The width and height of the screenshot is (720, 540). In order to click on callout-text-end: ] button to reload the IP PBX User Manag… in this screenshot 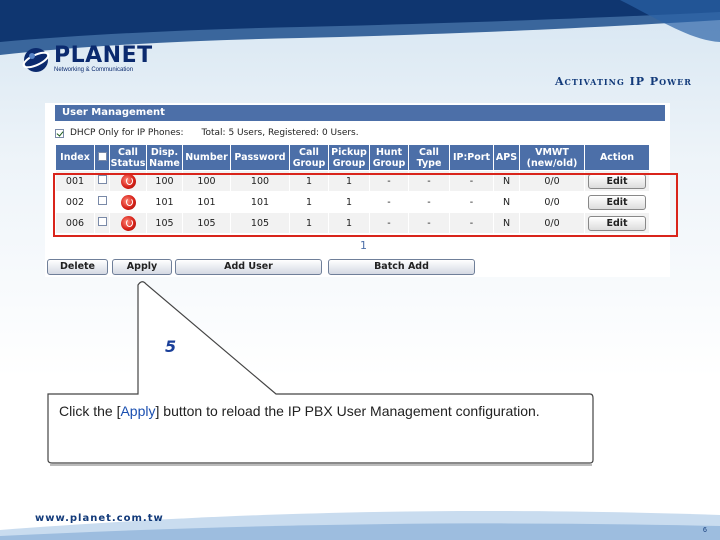, I will do `click(347, 411)`.